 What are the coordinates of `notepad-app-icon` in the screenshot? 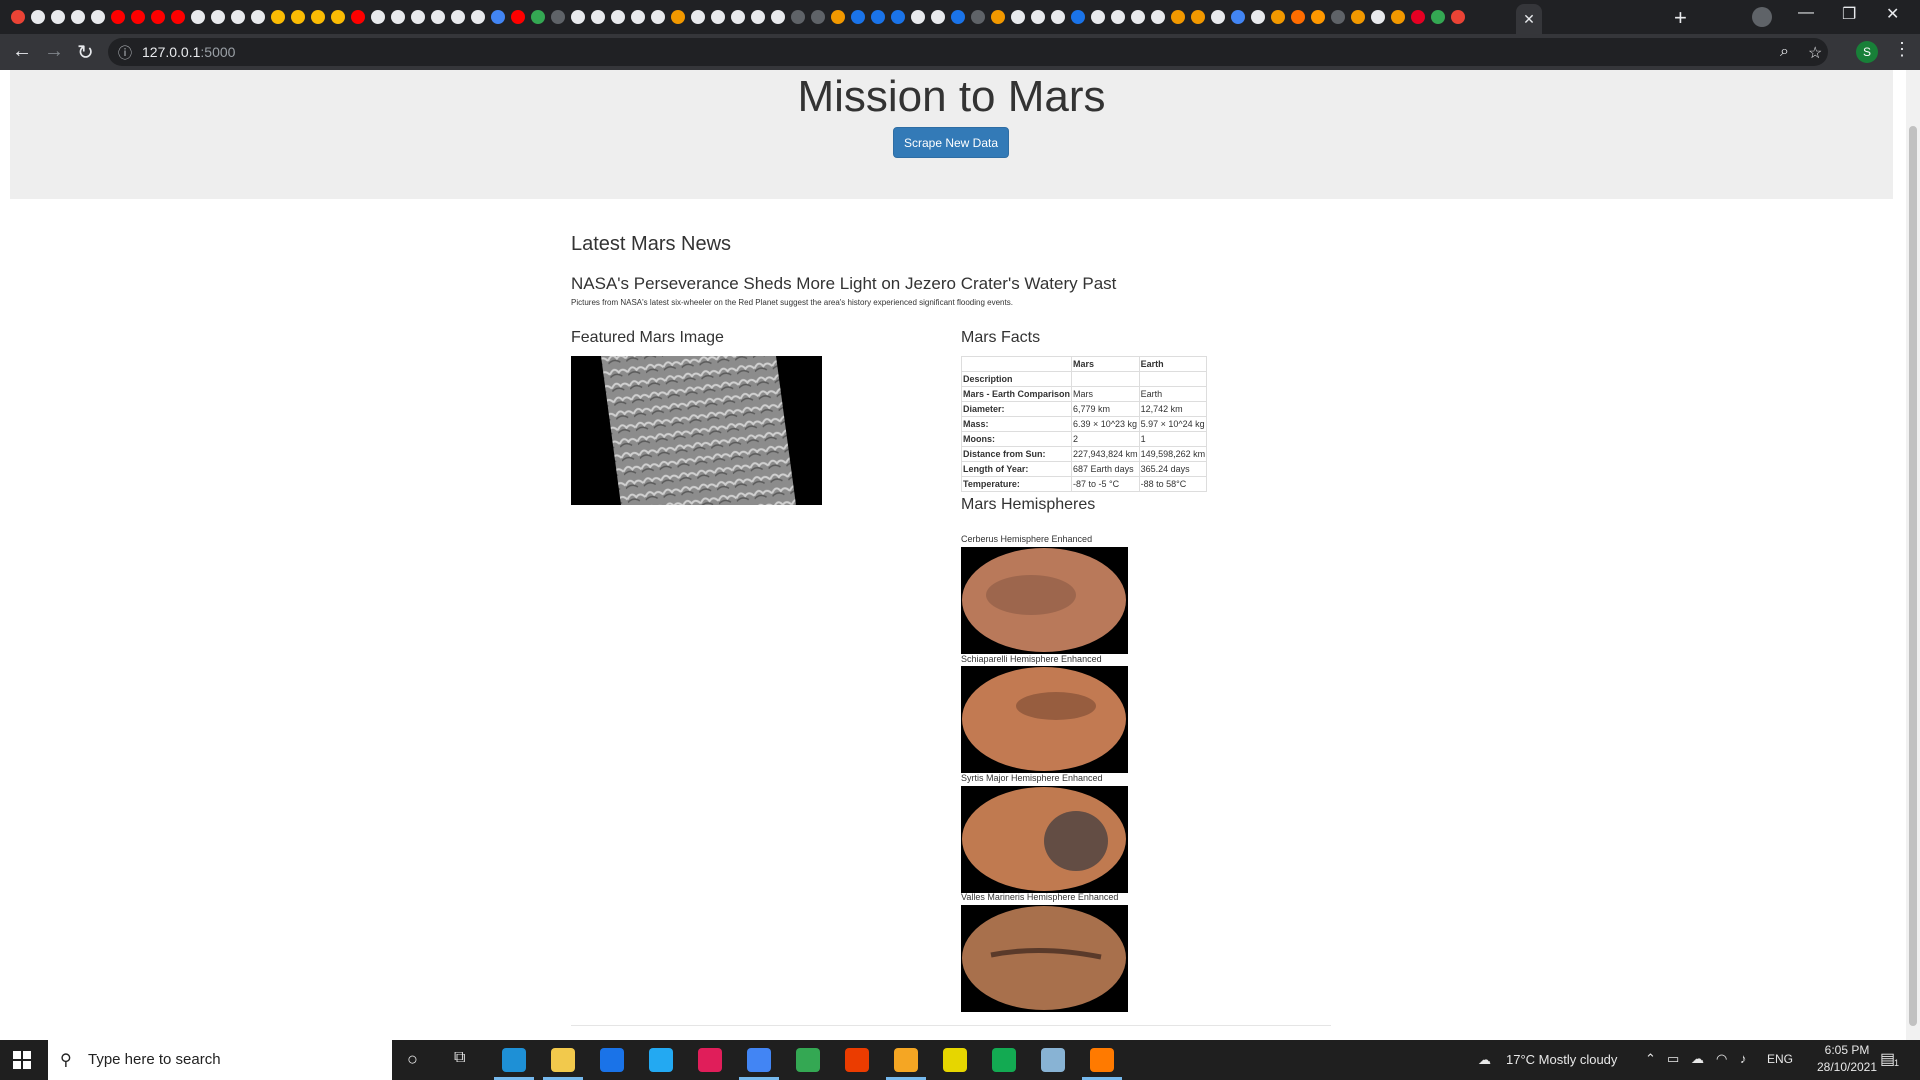 It's located at (1102, 1060).